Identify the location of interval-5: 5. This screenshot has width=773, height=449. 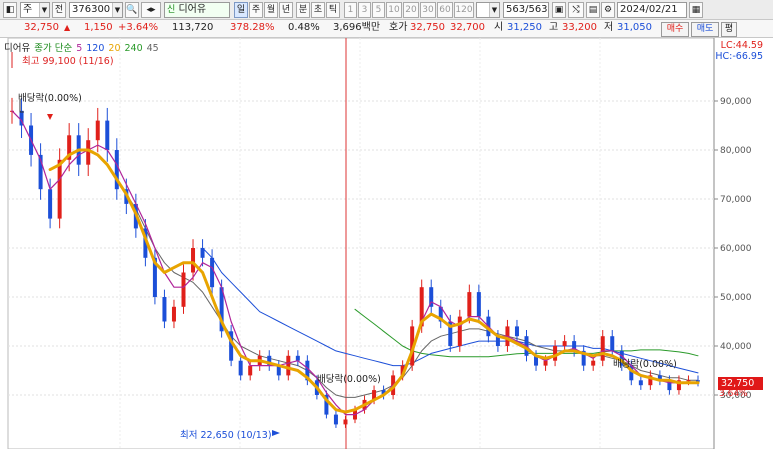
(378, 10).